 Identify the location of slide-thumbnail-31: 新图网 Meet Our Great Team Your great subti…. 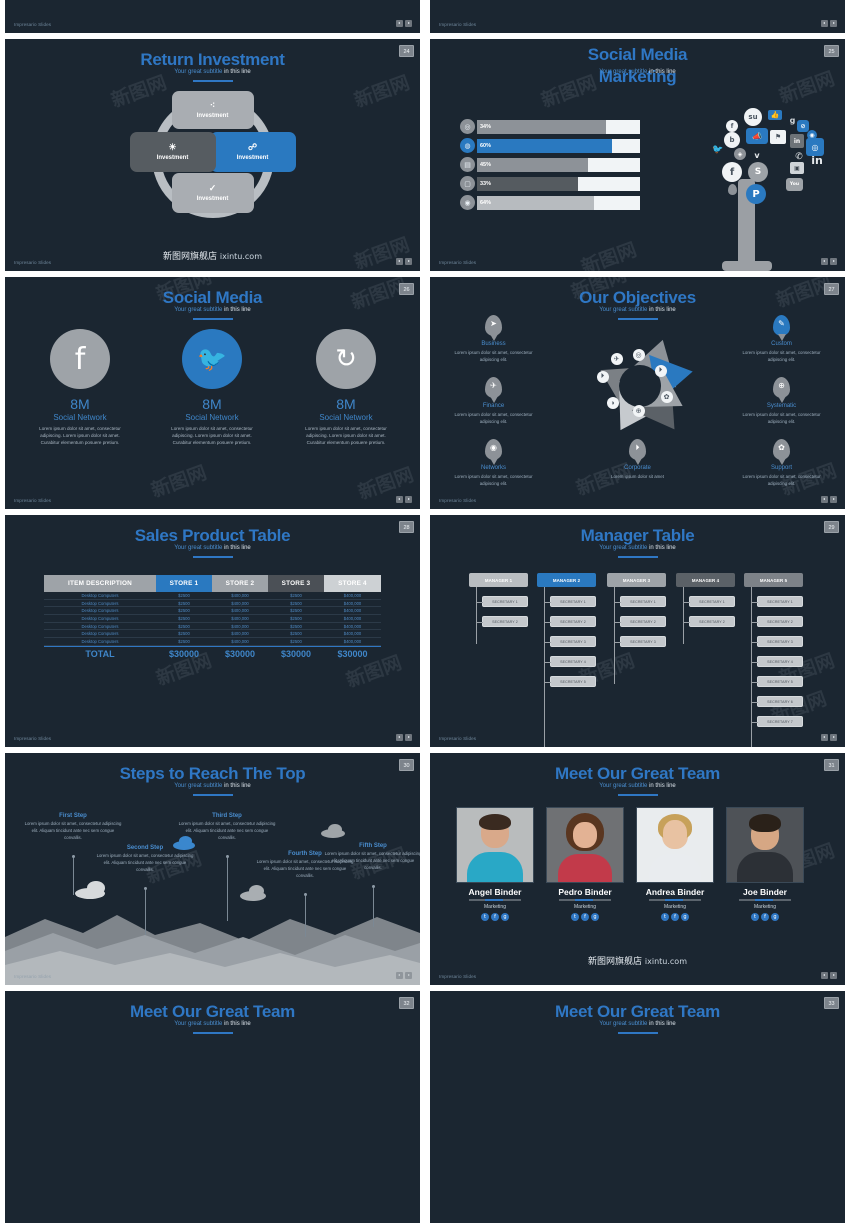
(637, 869).